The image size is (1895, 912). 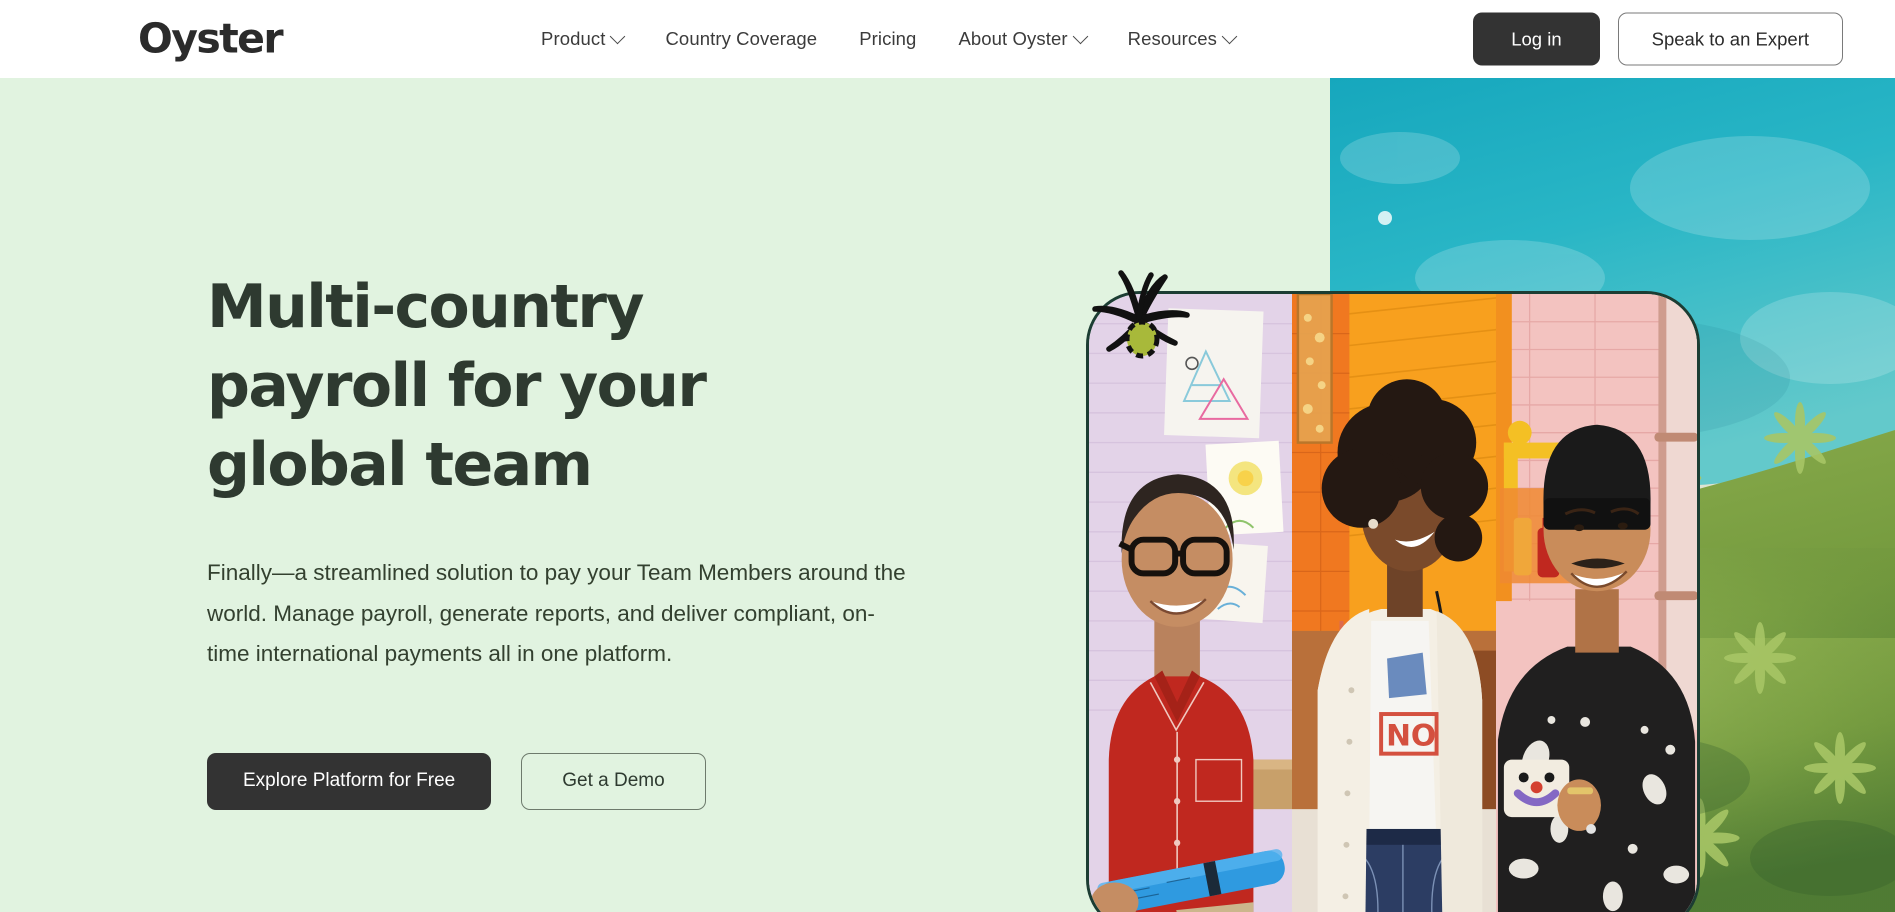 What do you see at coordinates (1730, 39) in the screenshot?
I see `speak-to-expert-button: Speak to an Expert` at bounding box center [1730, 39].